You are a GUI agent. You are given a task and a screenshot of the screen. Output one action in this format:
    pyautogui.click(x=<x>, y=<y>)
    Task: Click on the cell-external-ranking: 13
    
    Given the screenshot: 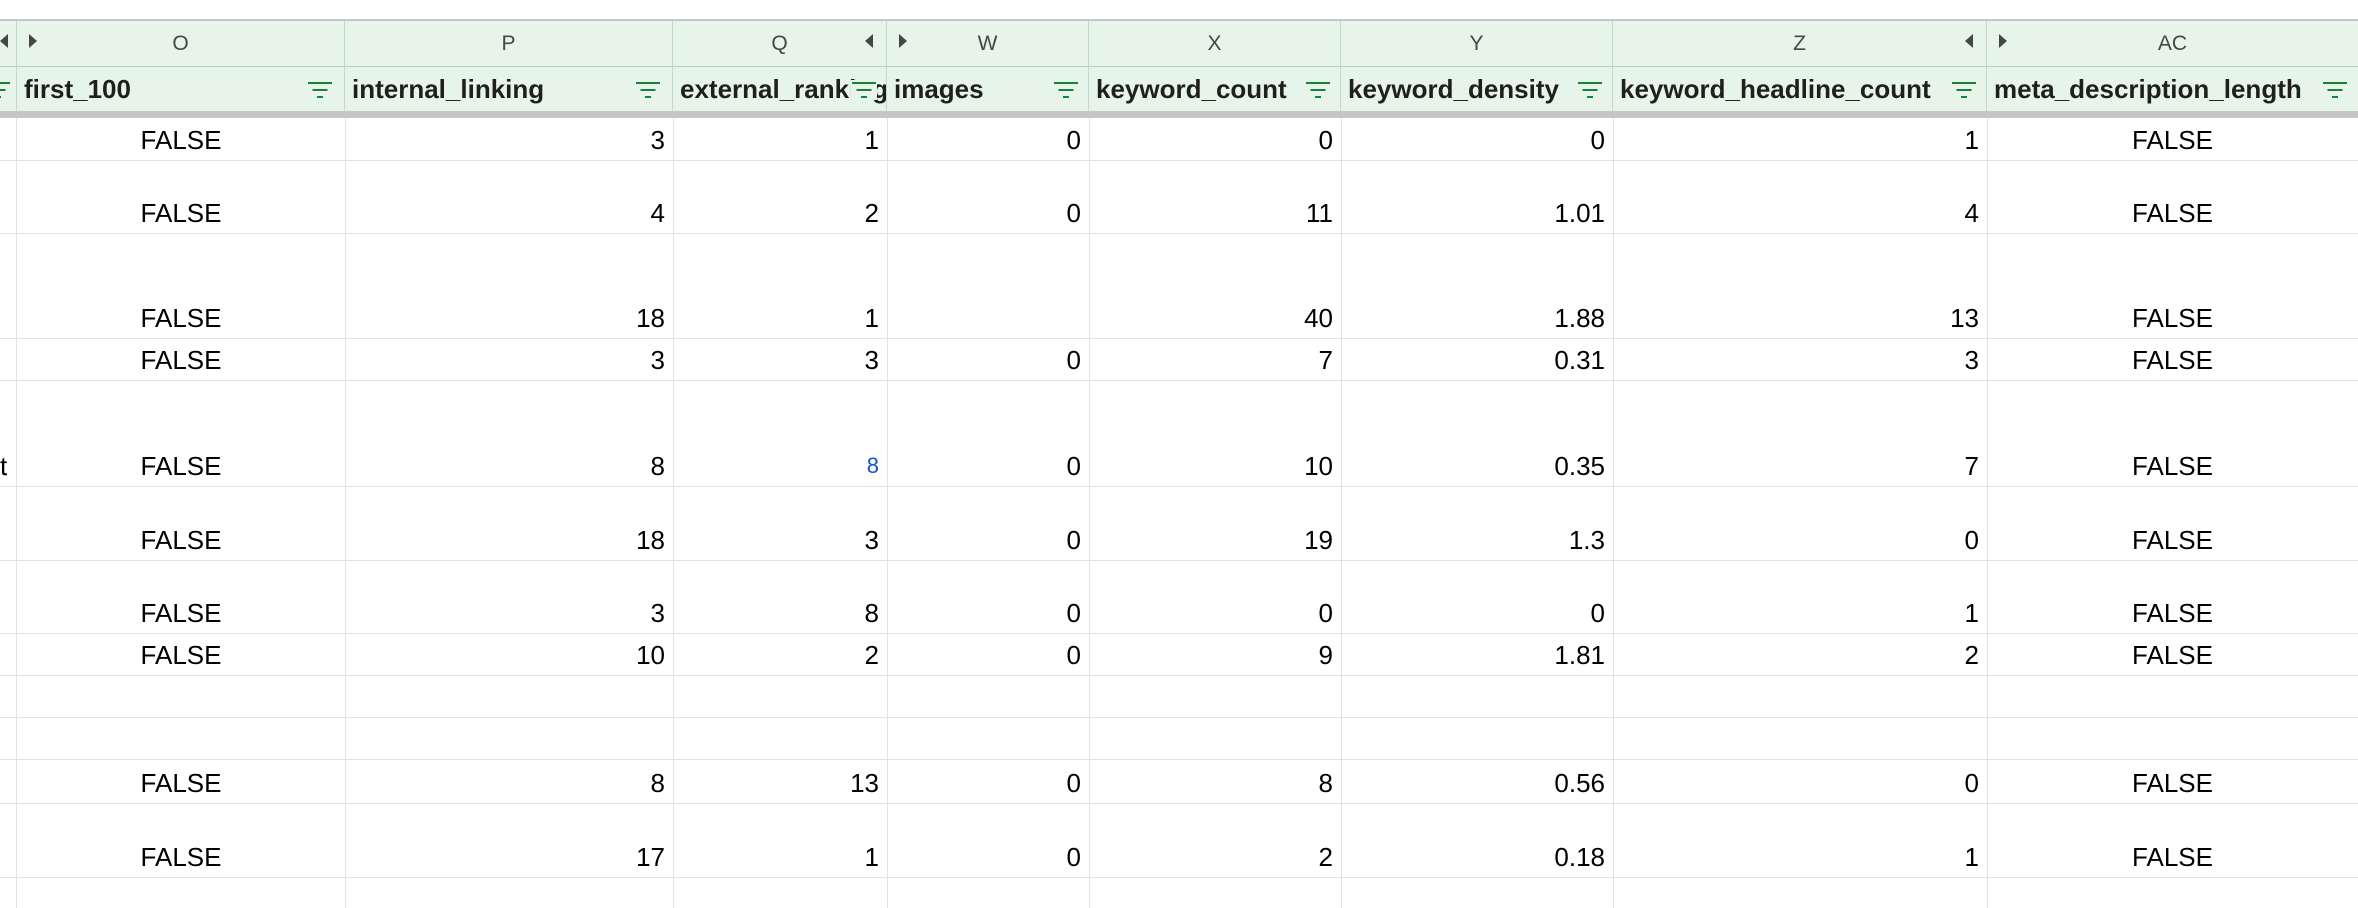 What is the action you would take?
    pyautogui.click(x=780, y=783)
    